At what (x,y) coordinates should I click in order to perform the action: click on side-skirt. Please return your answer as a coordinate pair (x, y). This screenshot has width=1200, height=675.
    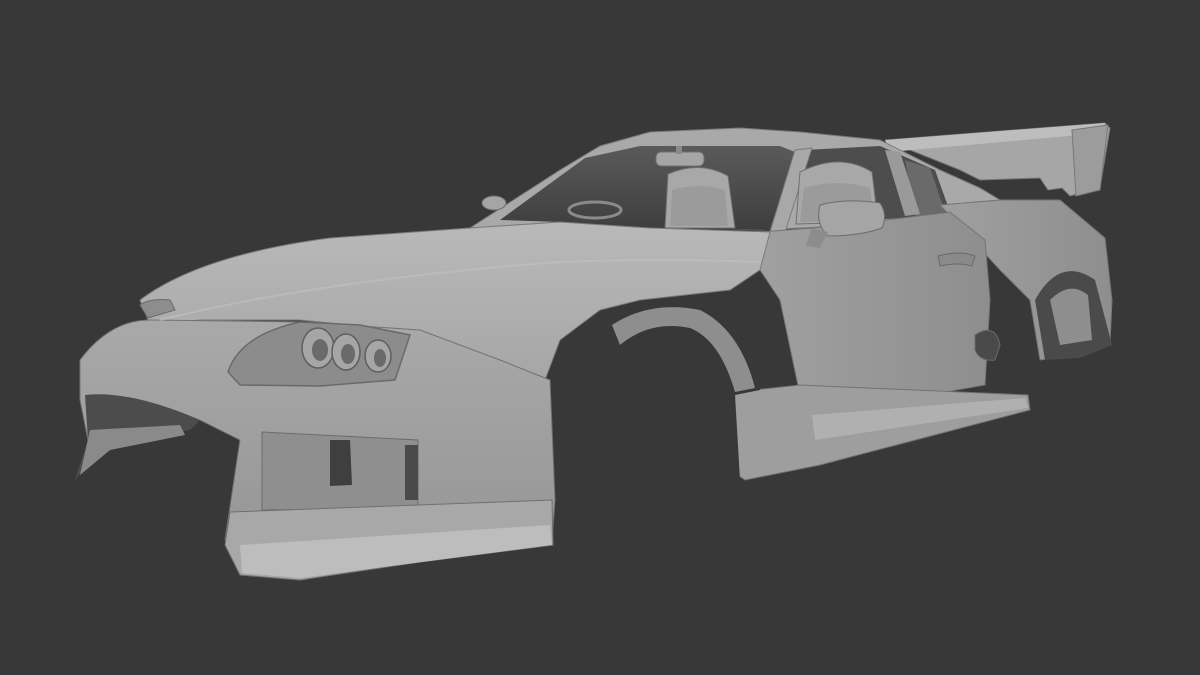
    Looking at the image, I should click on (880, 432).